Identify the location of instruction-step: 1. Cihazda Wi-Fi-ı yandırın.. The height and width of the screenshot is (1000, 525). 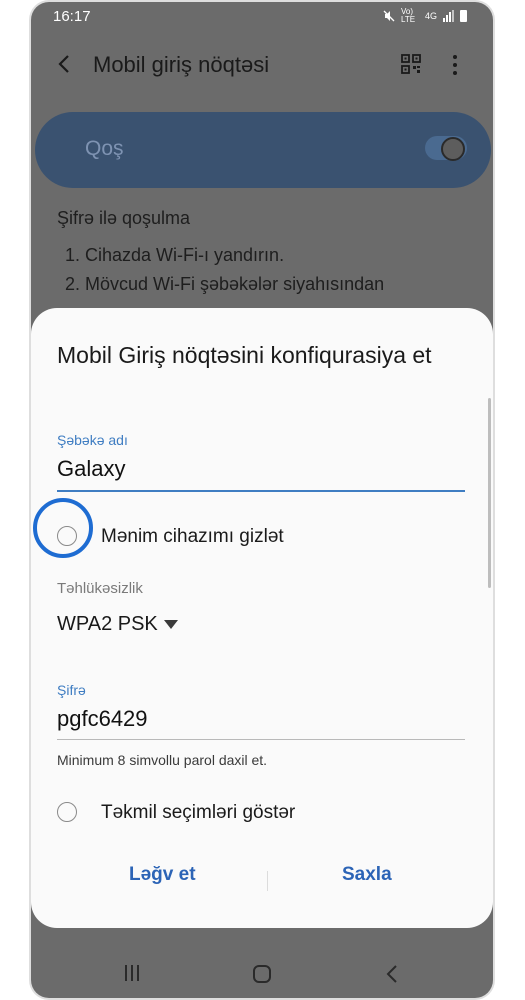
(175, 255).